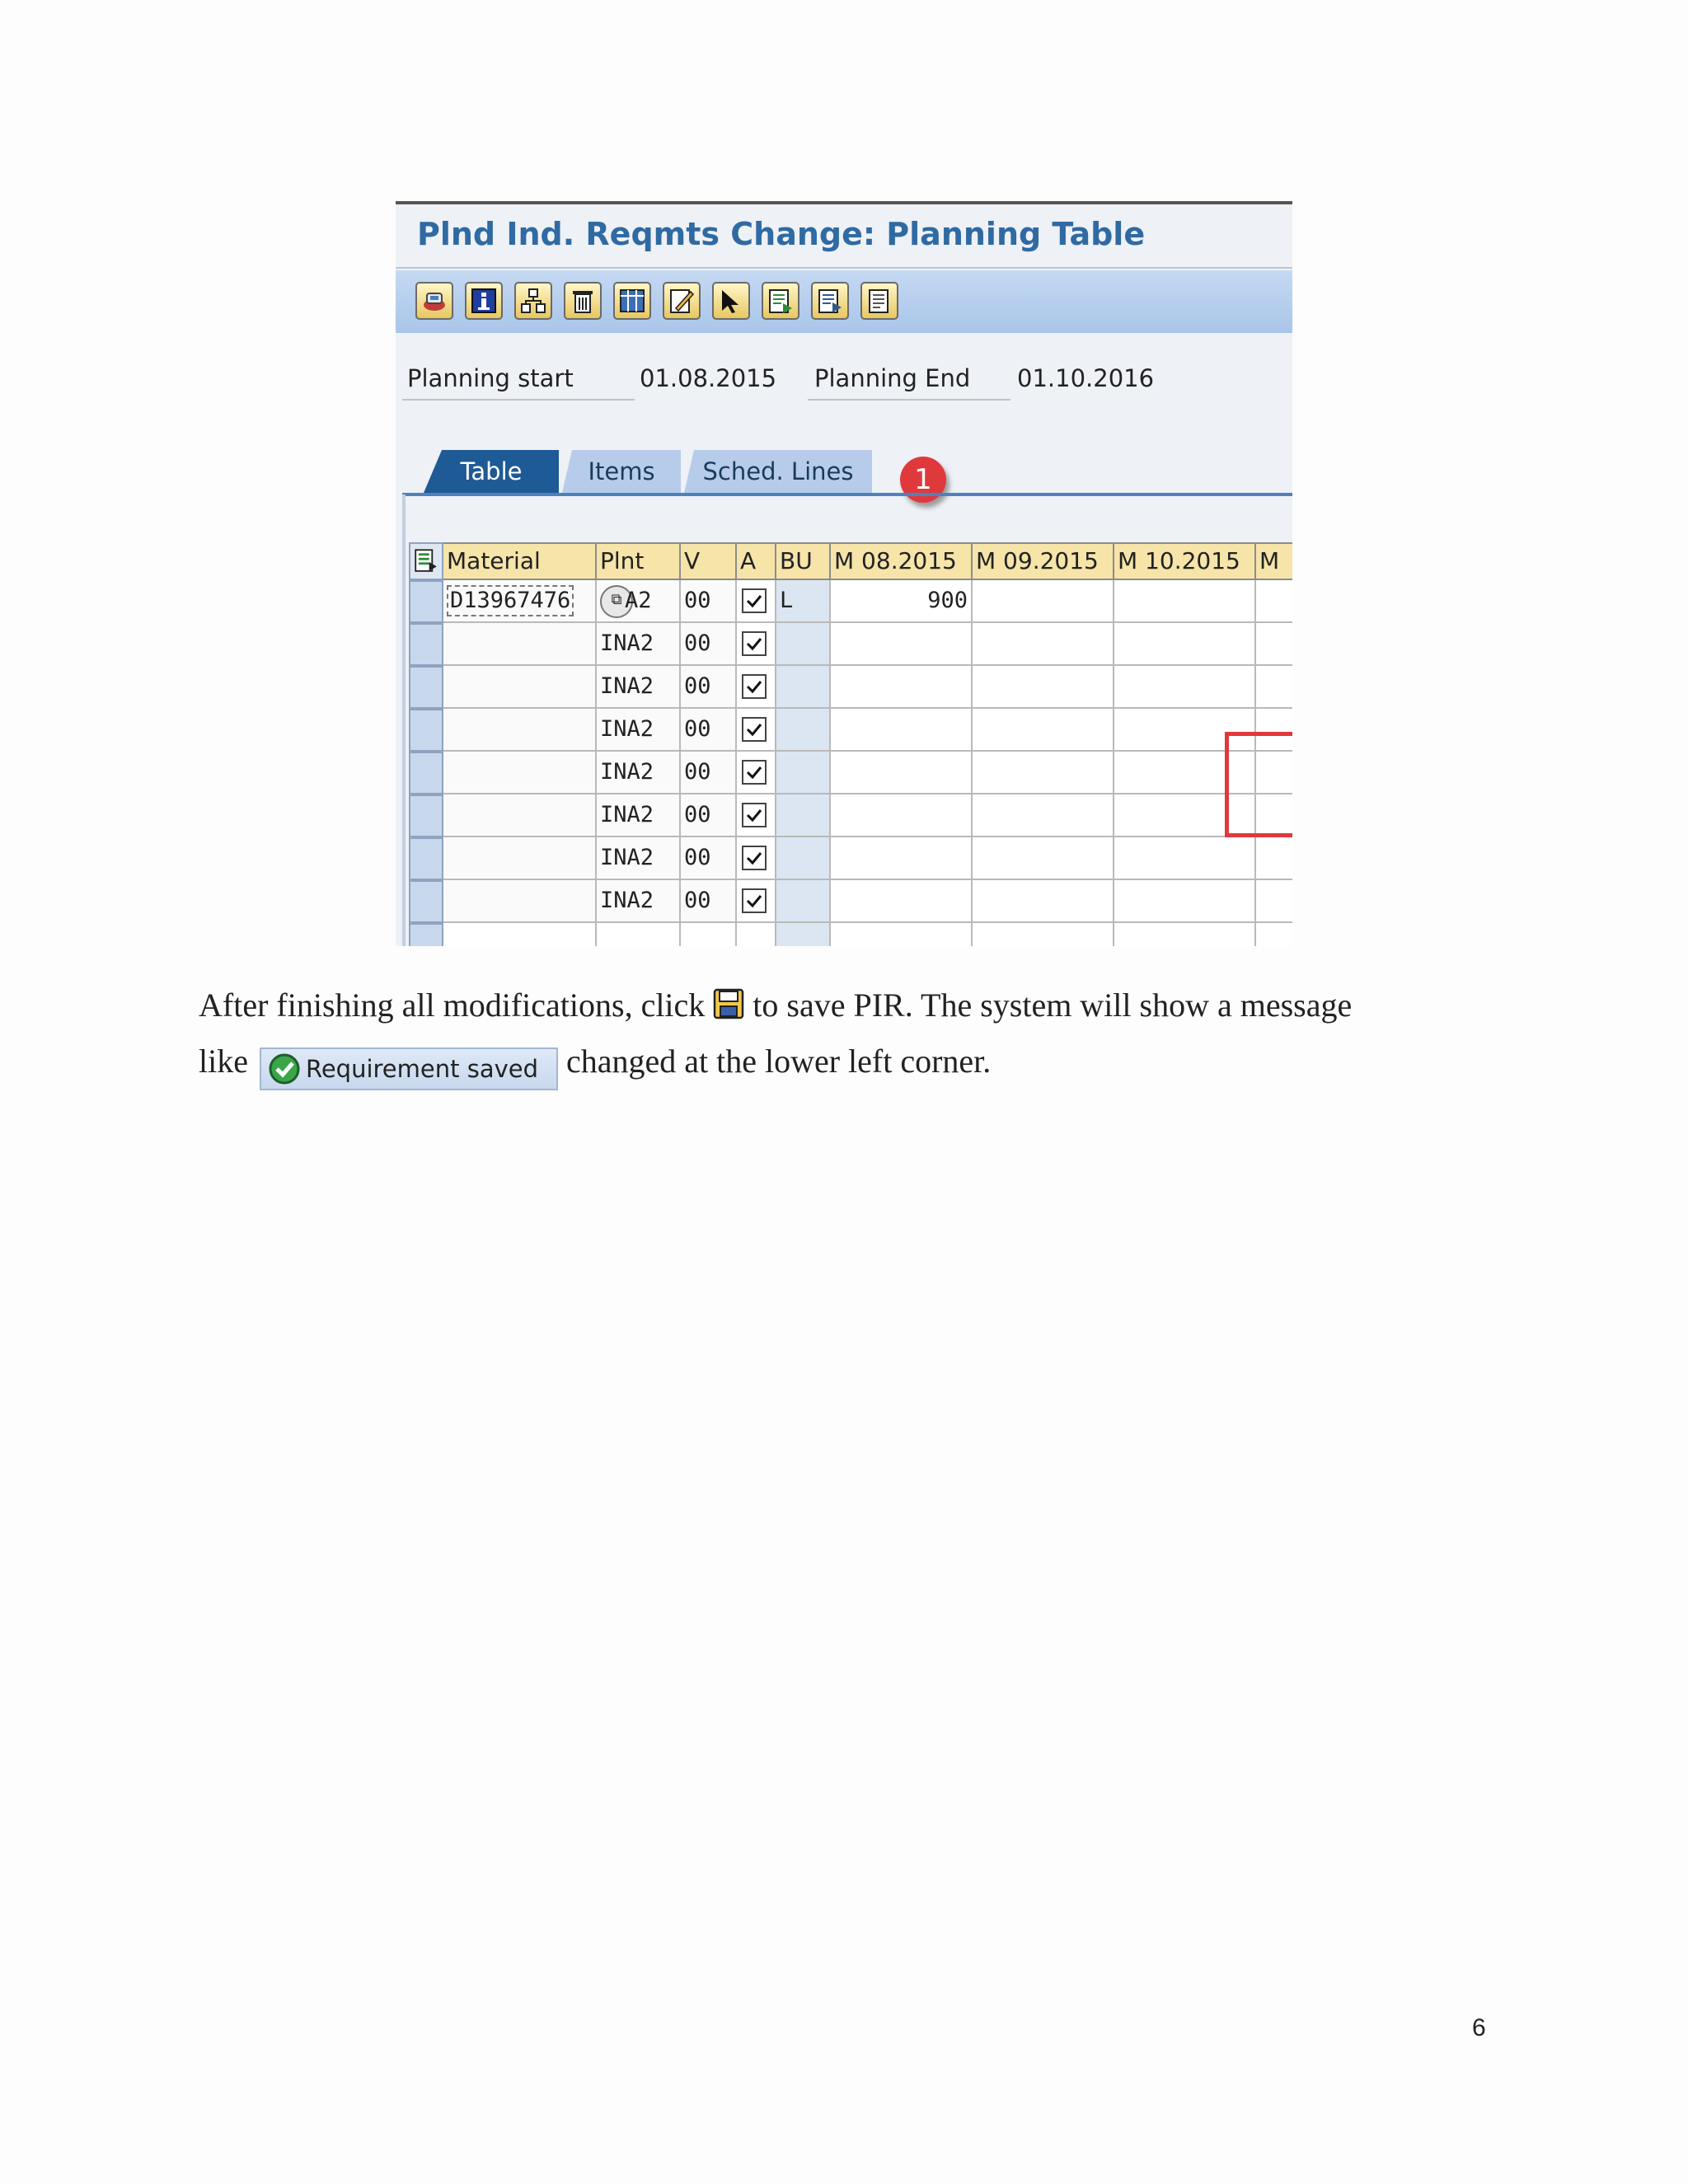 The height and width of the screenshot is (2184, 1688). What do you see at coordinates (639, 561) in the screenshot?
I see `col-plant: Plnt` at bounding box center [639, 561].